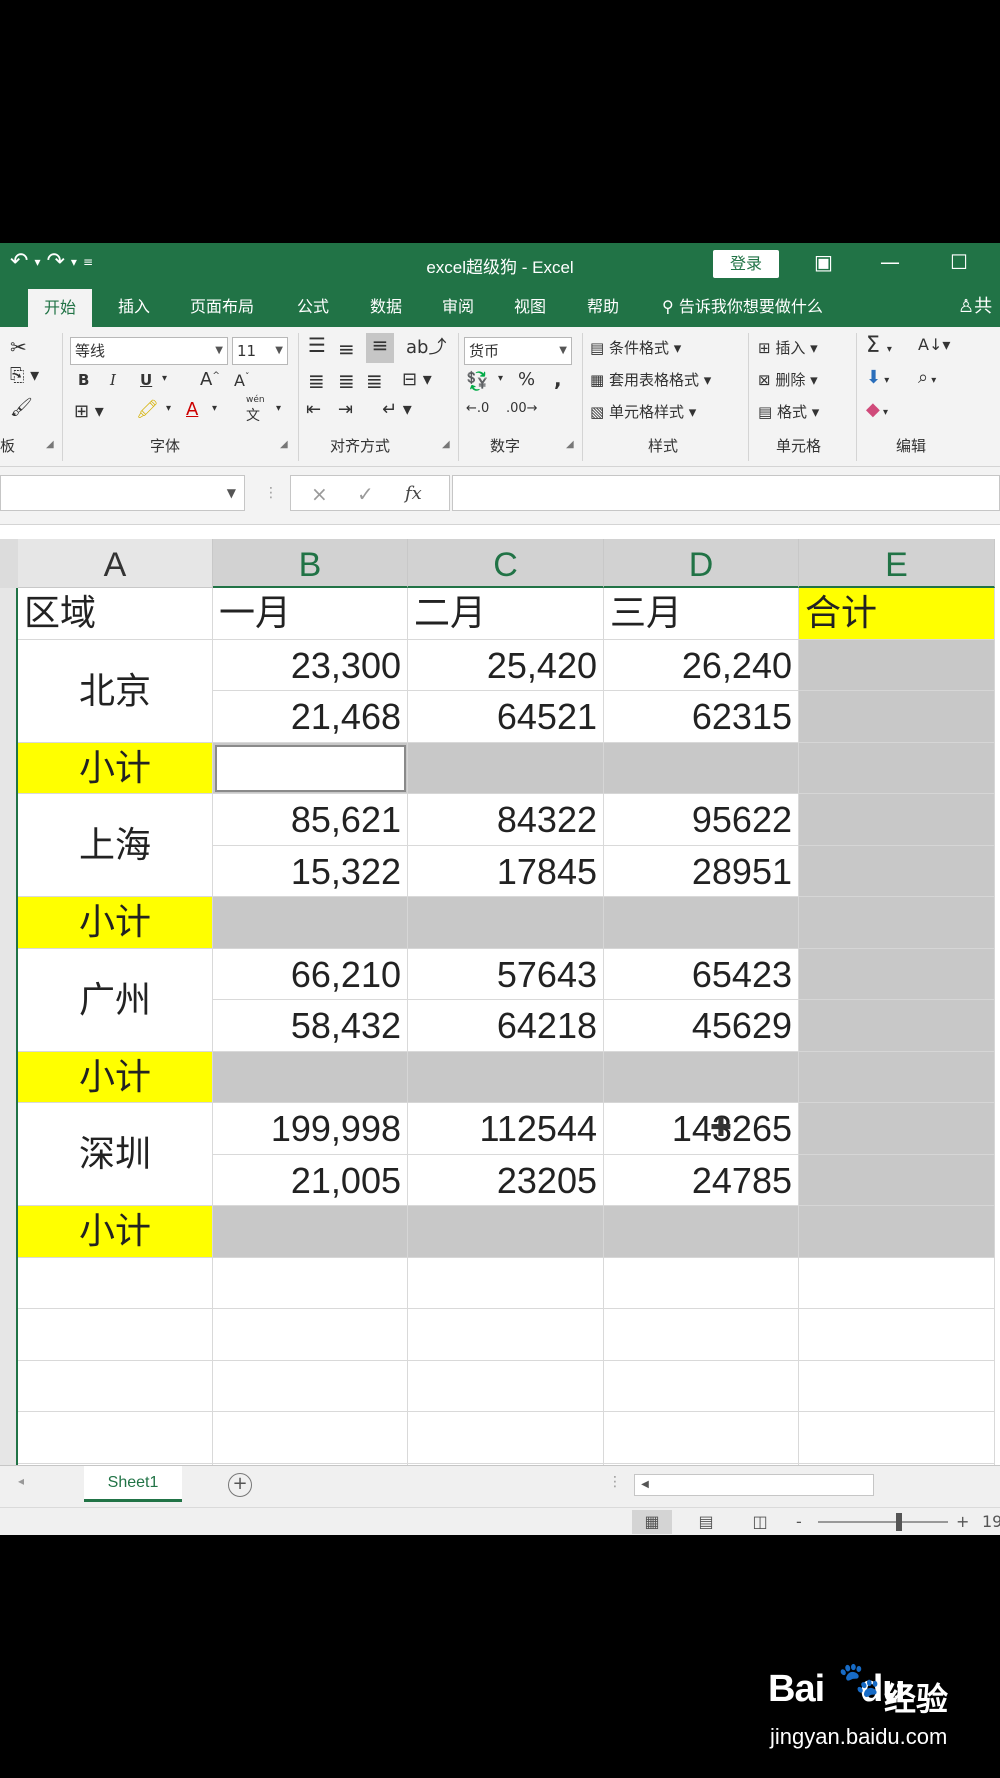 The height and width of the screenshot is (1778, 1000). Describe the element at coordinates (506, 1026) in the screenshot. I see `data-cell-c: 64218` at that location.